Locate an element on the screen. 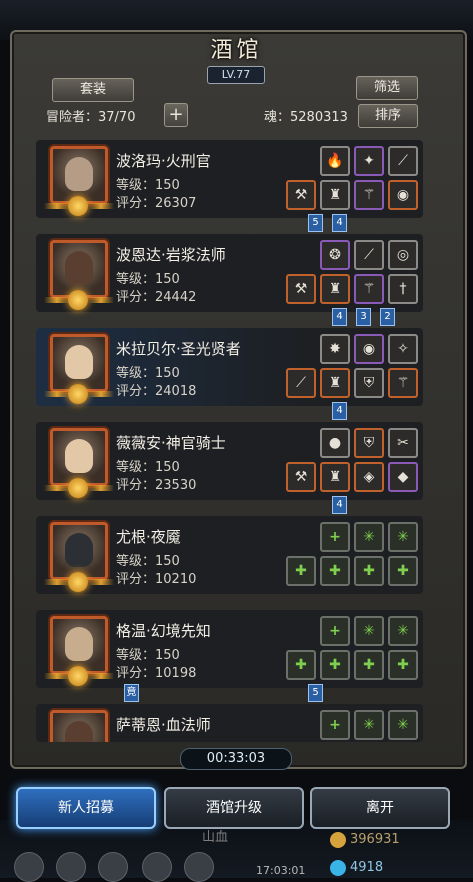  recruit-button: 新人招募 is located at coordinates (86, 808).